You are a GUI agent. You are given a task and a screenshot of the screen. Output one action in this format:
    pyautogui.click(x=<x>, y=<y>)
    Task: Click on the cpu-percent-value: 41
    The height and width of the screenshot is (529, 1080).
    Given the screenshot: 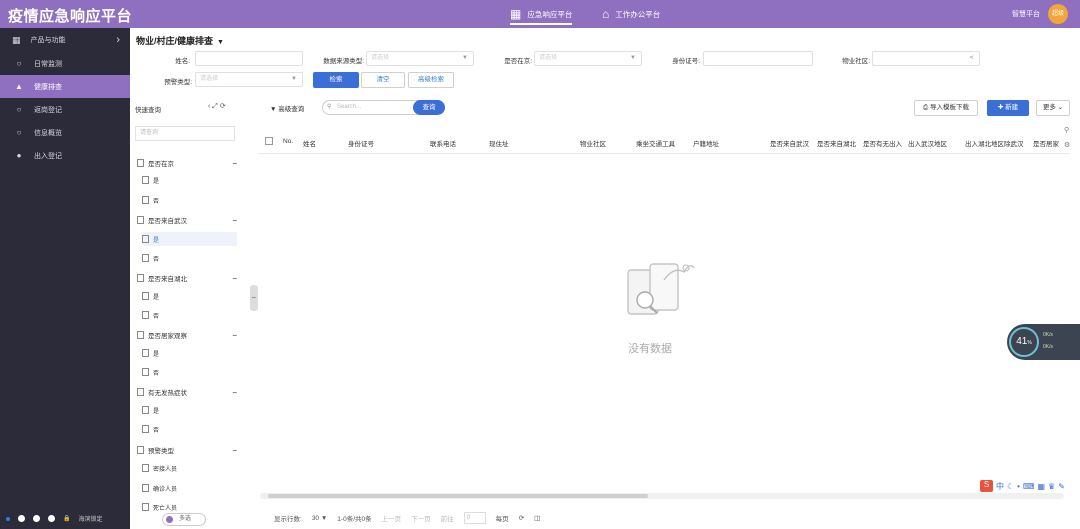 What is the action you would take?
    pyautogui.click(x=1022, y=341)
    